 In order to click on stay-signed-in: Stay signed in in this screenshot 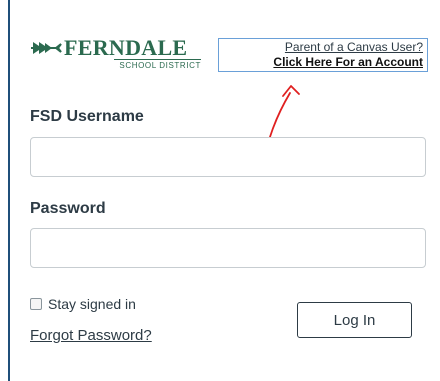, I will do `click(83, 304)`.